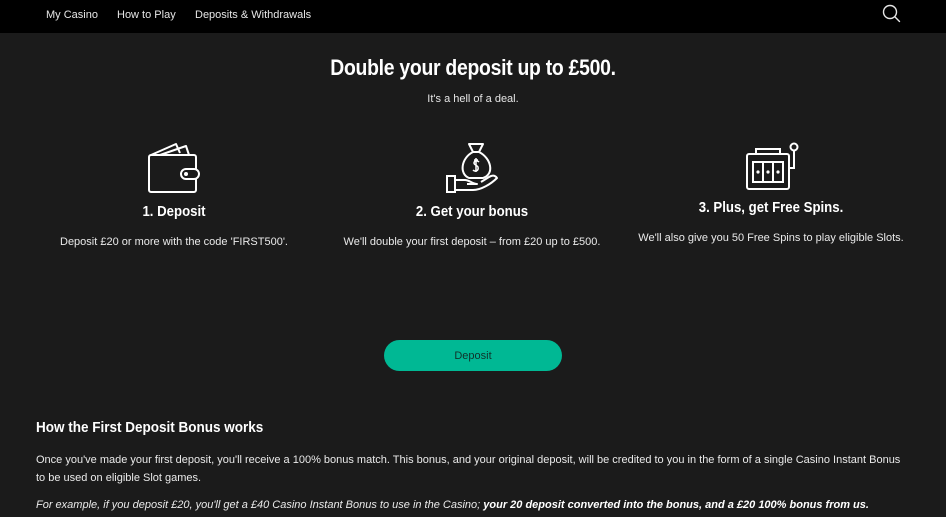  Describe the element at coordinates (174, 211) in the screenshot. I see `step-1-title: 1. Deposit` at that location.